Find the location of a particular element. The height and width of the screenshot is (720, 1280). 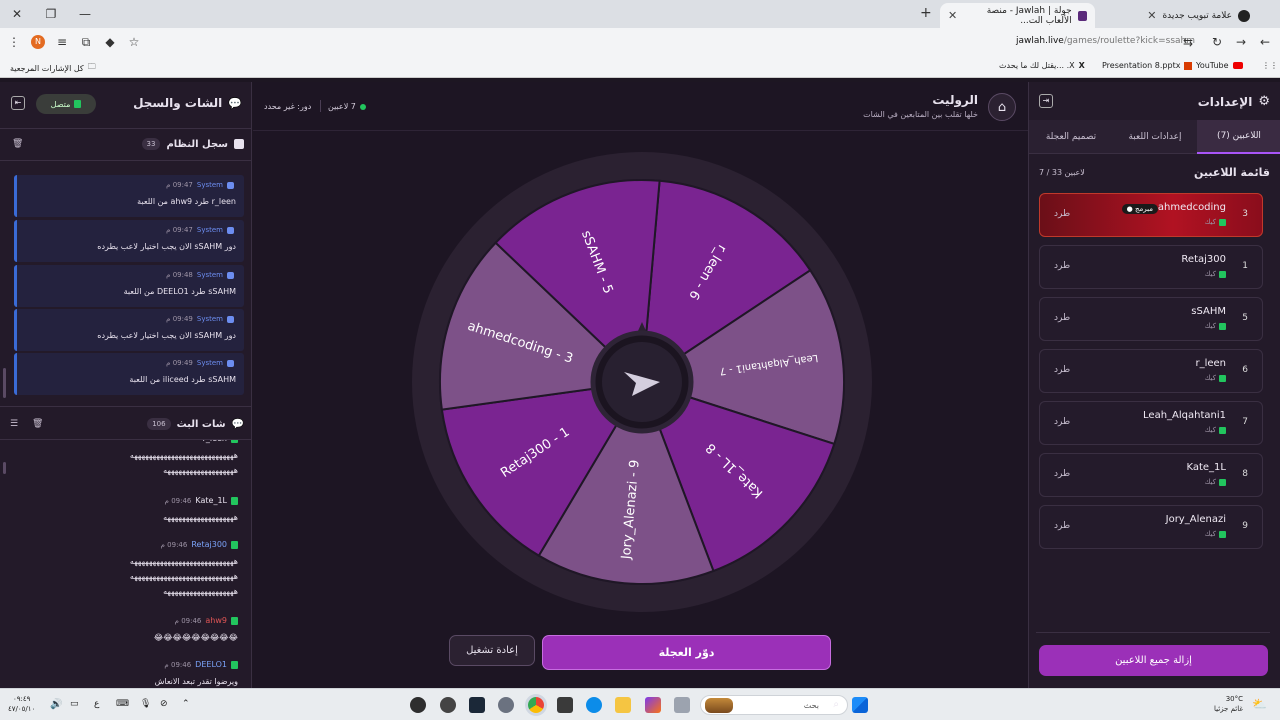

divider is located at coordinates (126, 406).